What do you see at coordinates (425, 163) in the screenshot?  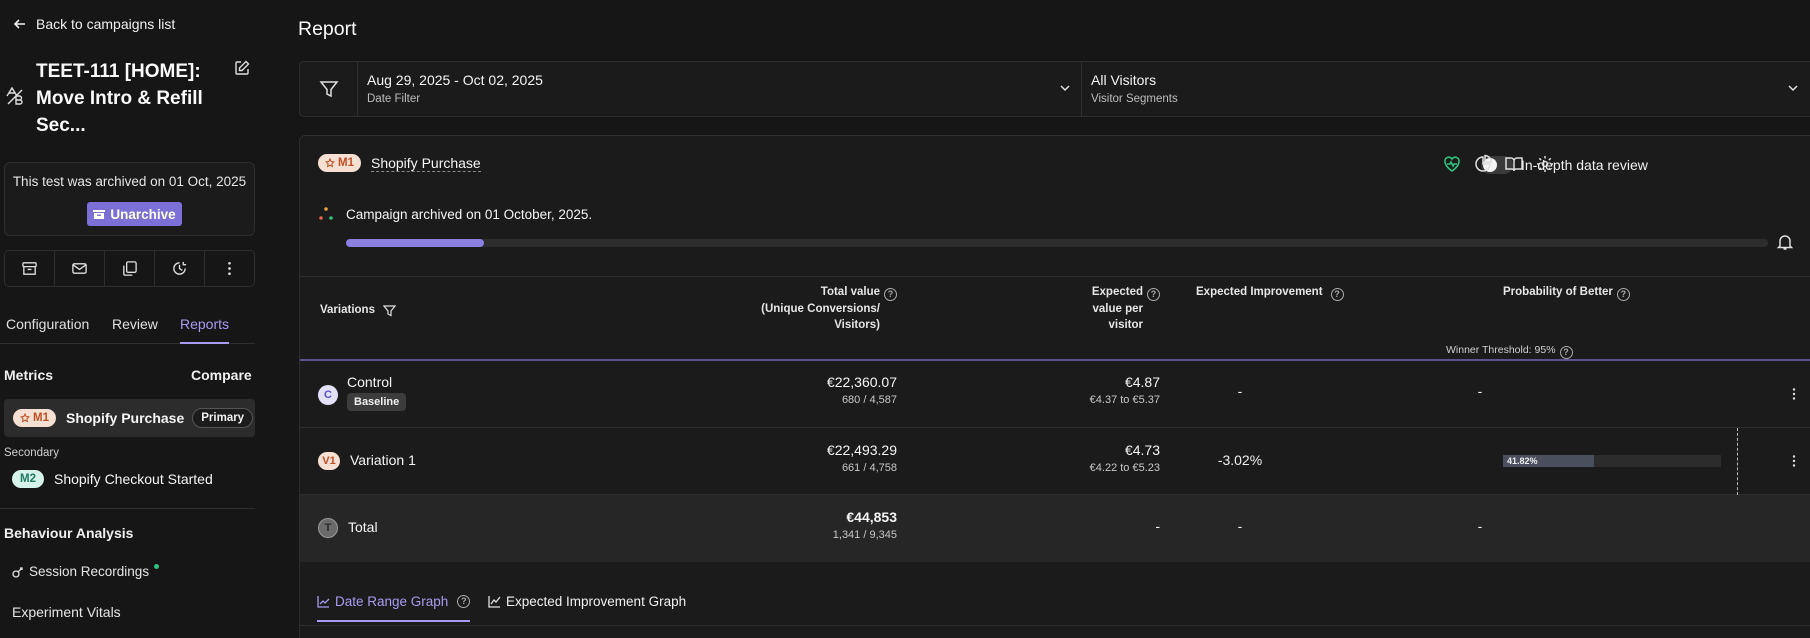 I see `card-metric-name: Shopify Purchase` at bounding box center [425, 163].